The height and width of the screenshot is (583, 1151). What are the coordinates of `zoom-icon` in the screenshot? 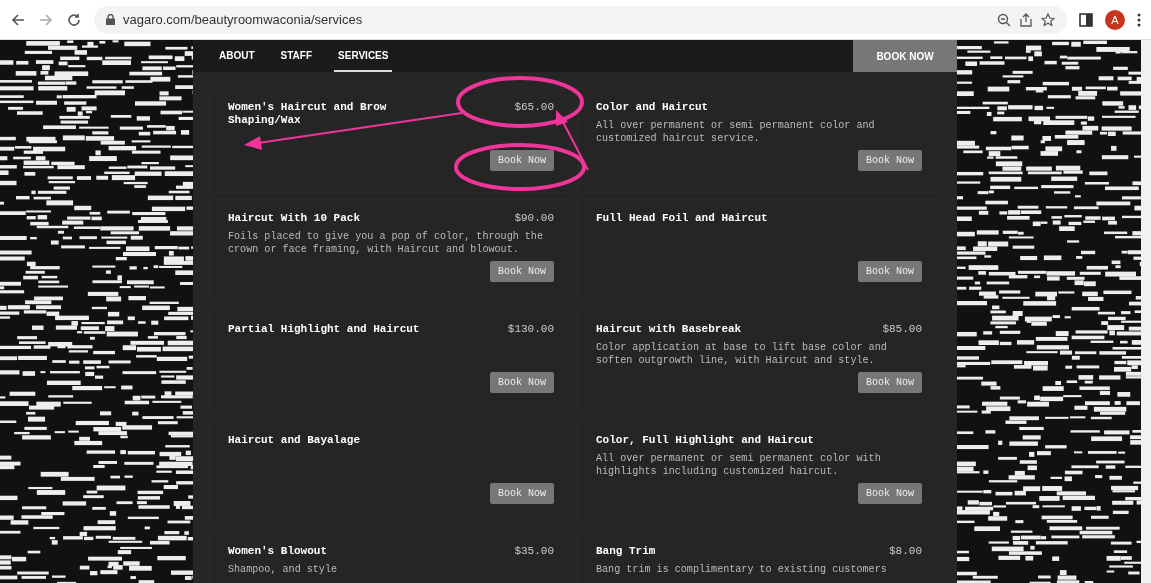 It's located at (1004, 19).